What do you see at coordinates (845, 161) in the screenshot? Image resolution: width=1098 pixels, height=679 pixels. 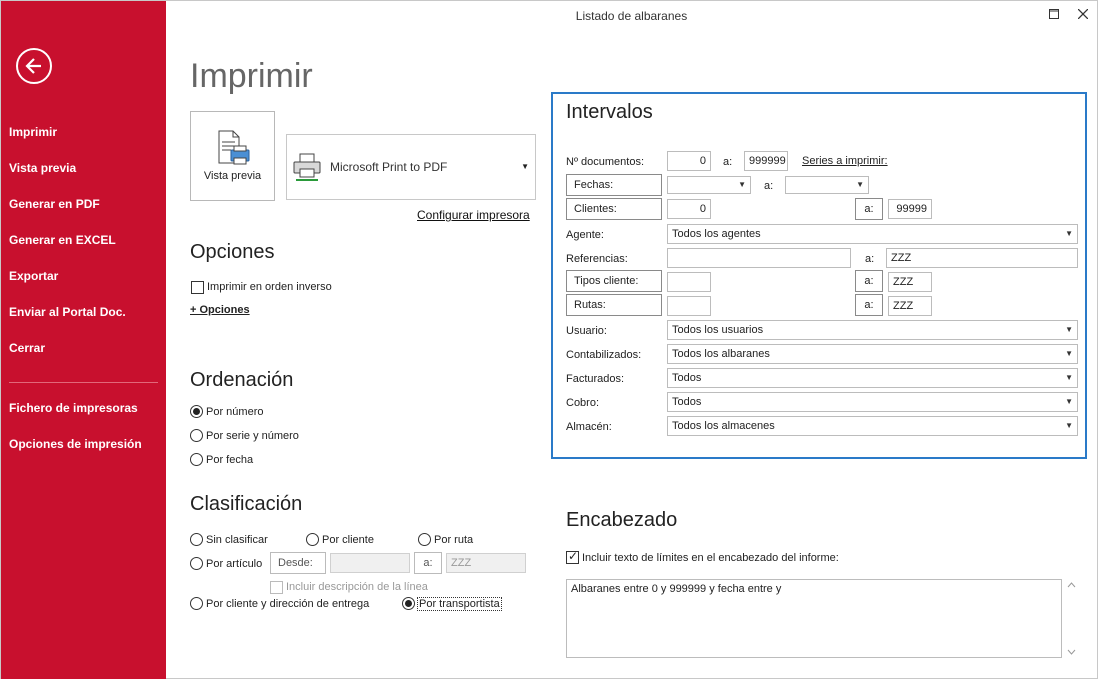 I see `series-link: Series a imprimir:` at bounding box center [845, 161].